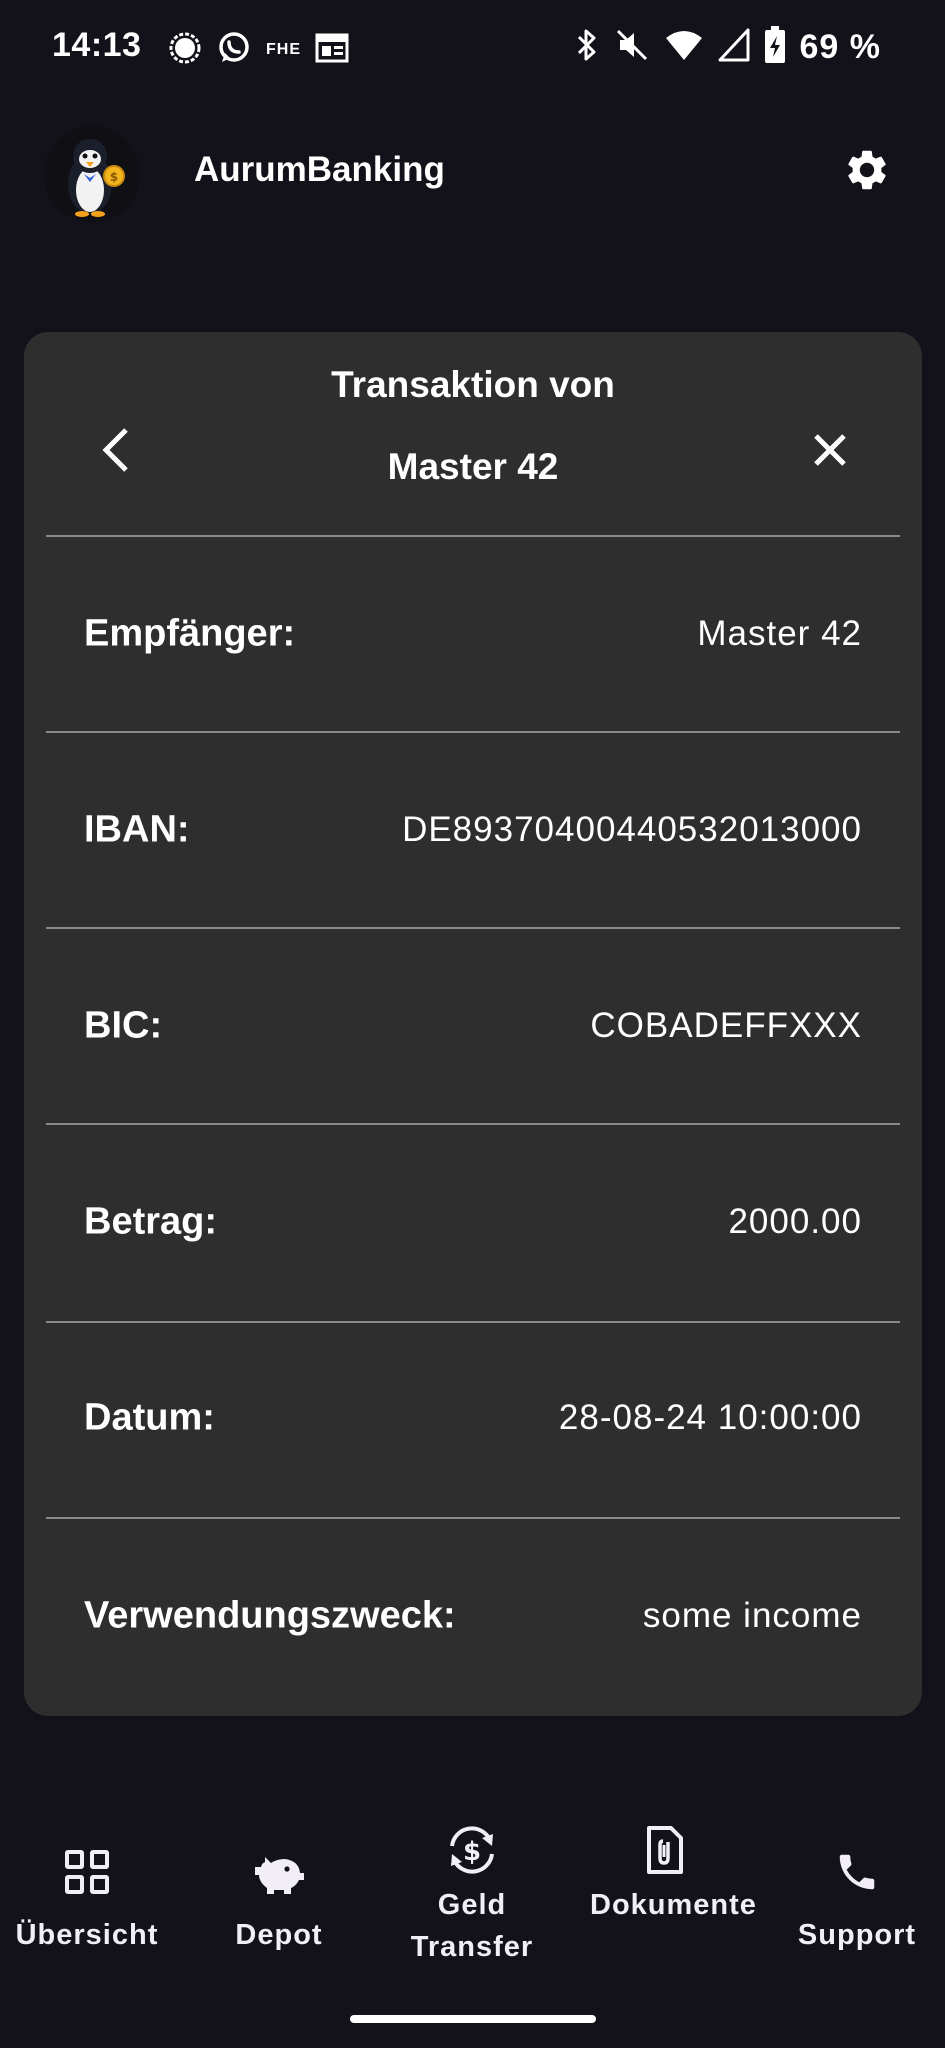  What do you see at coordinates (710, 1417) in the screenshot?
I see `detail-value: 28-08-24 10:00:00` at bounding box center [710, 1417].